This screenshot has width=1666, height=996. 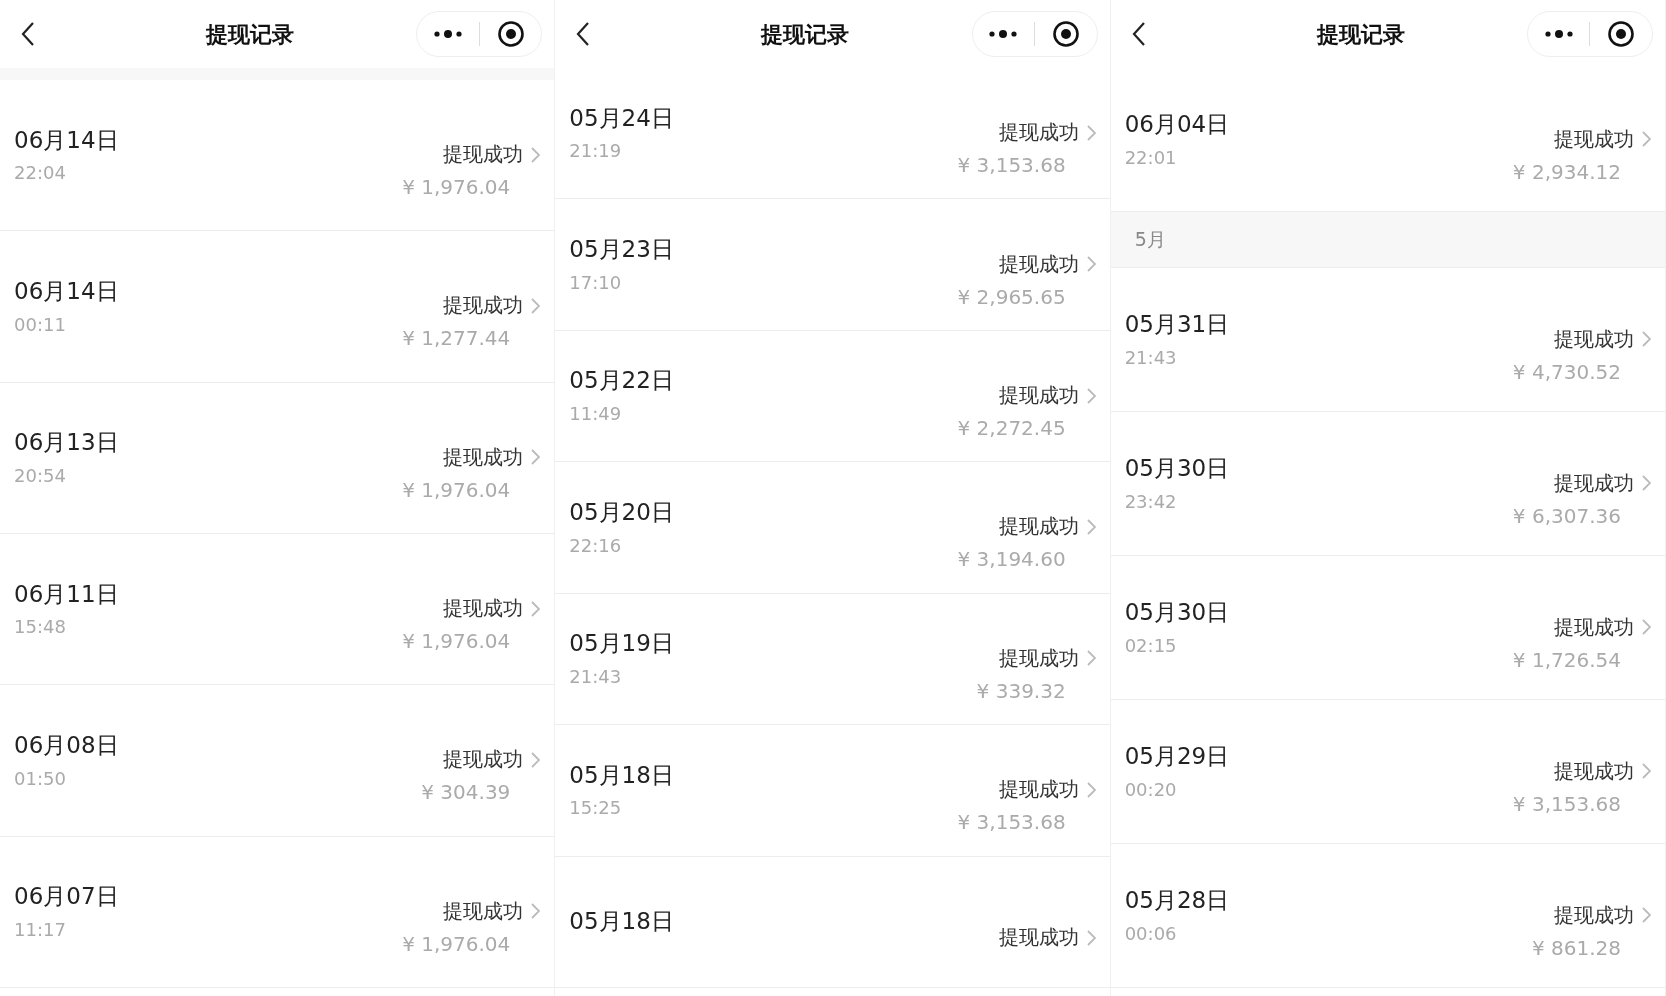 What do you see at coordinates (40, 476) in the screenshot?
I see `record-time: 20:54` at bounding box center [40, 476].